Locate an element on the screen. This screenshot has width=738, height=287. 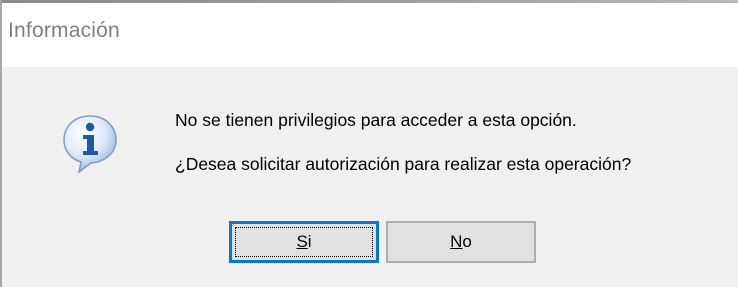
yes-button-label: Si is located at coordinates (304, 241).